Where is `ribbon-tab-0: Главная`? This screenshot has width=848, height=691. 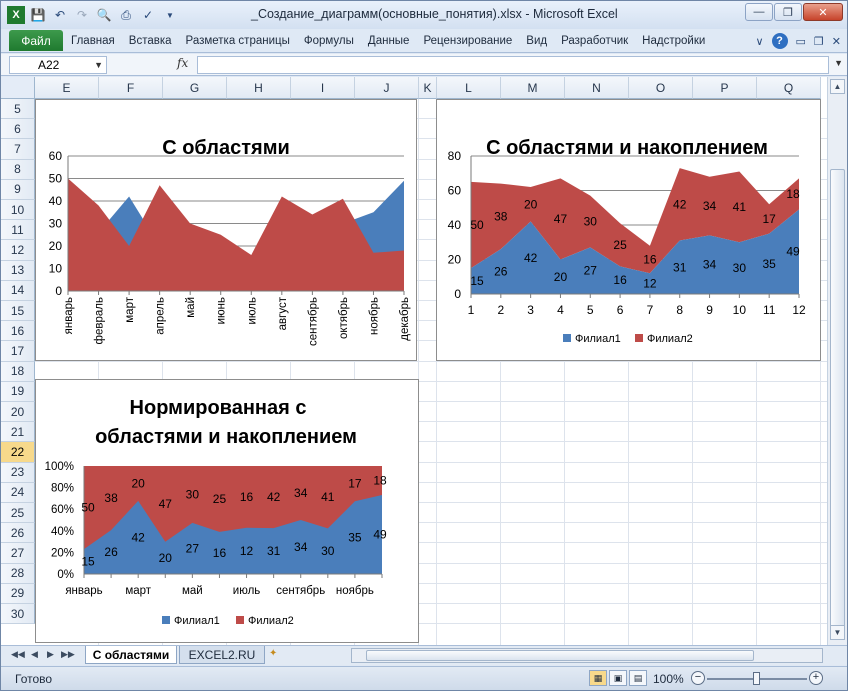 ribbon-tab-0: Главная is located at coordinates (93, 41).